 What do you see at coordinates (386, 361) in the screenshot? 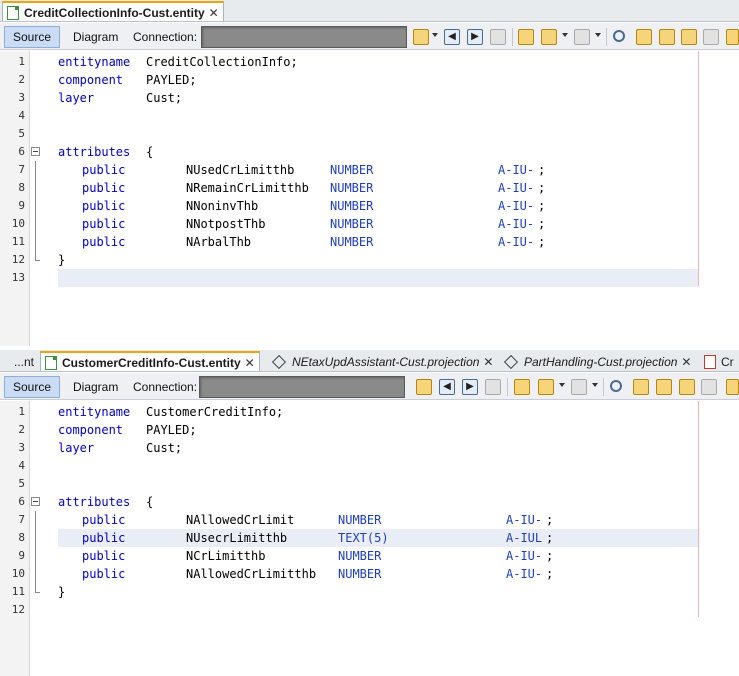
I see `tab-label: NEtaxUpdAssistant-Cust.projection` at bounding box center [386, 361].